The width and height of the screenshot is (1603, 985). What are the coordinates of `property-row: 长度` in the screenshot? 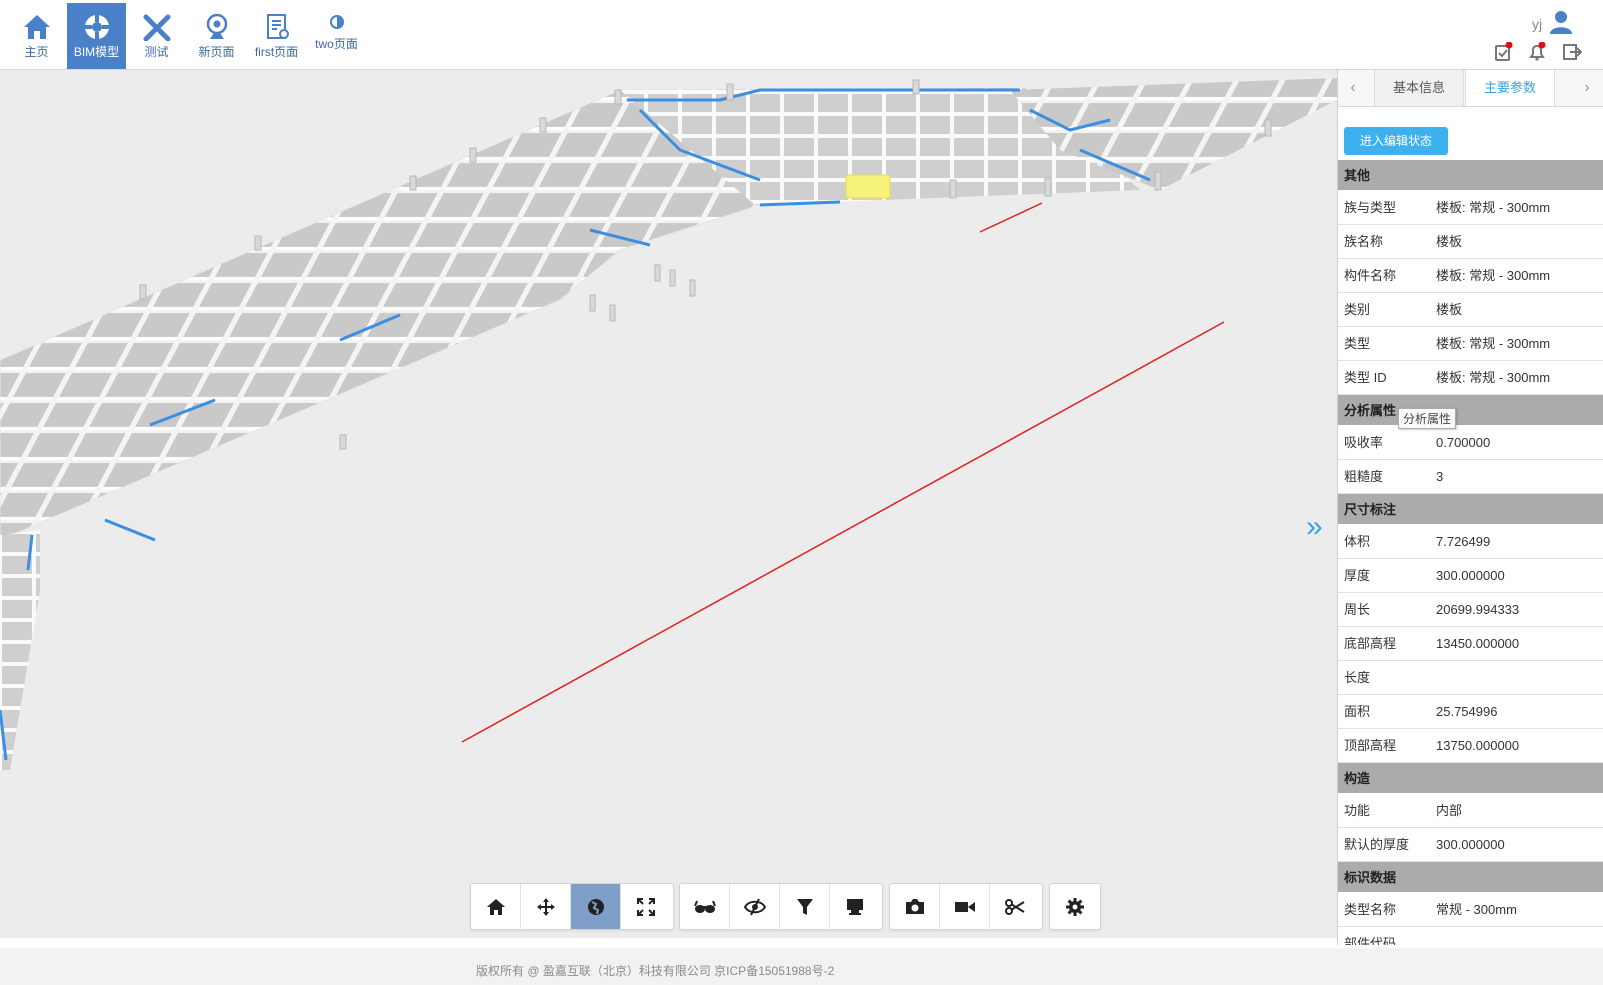 It's located at (1470, 678).